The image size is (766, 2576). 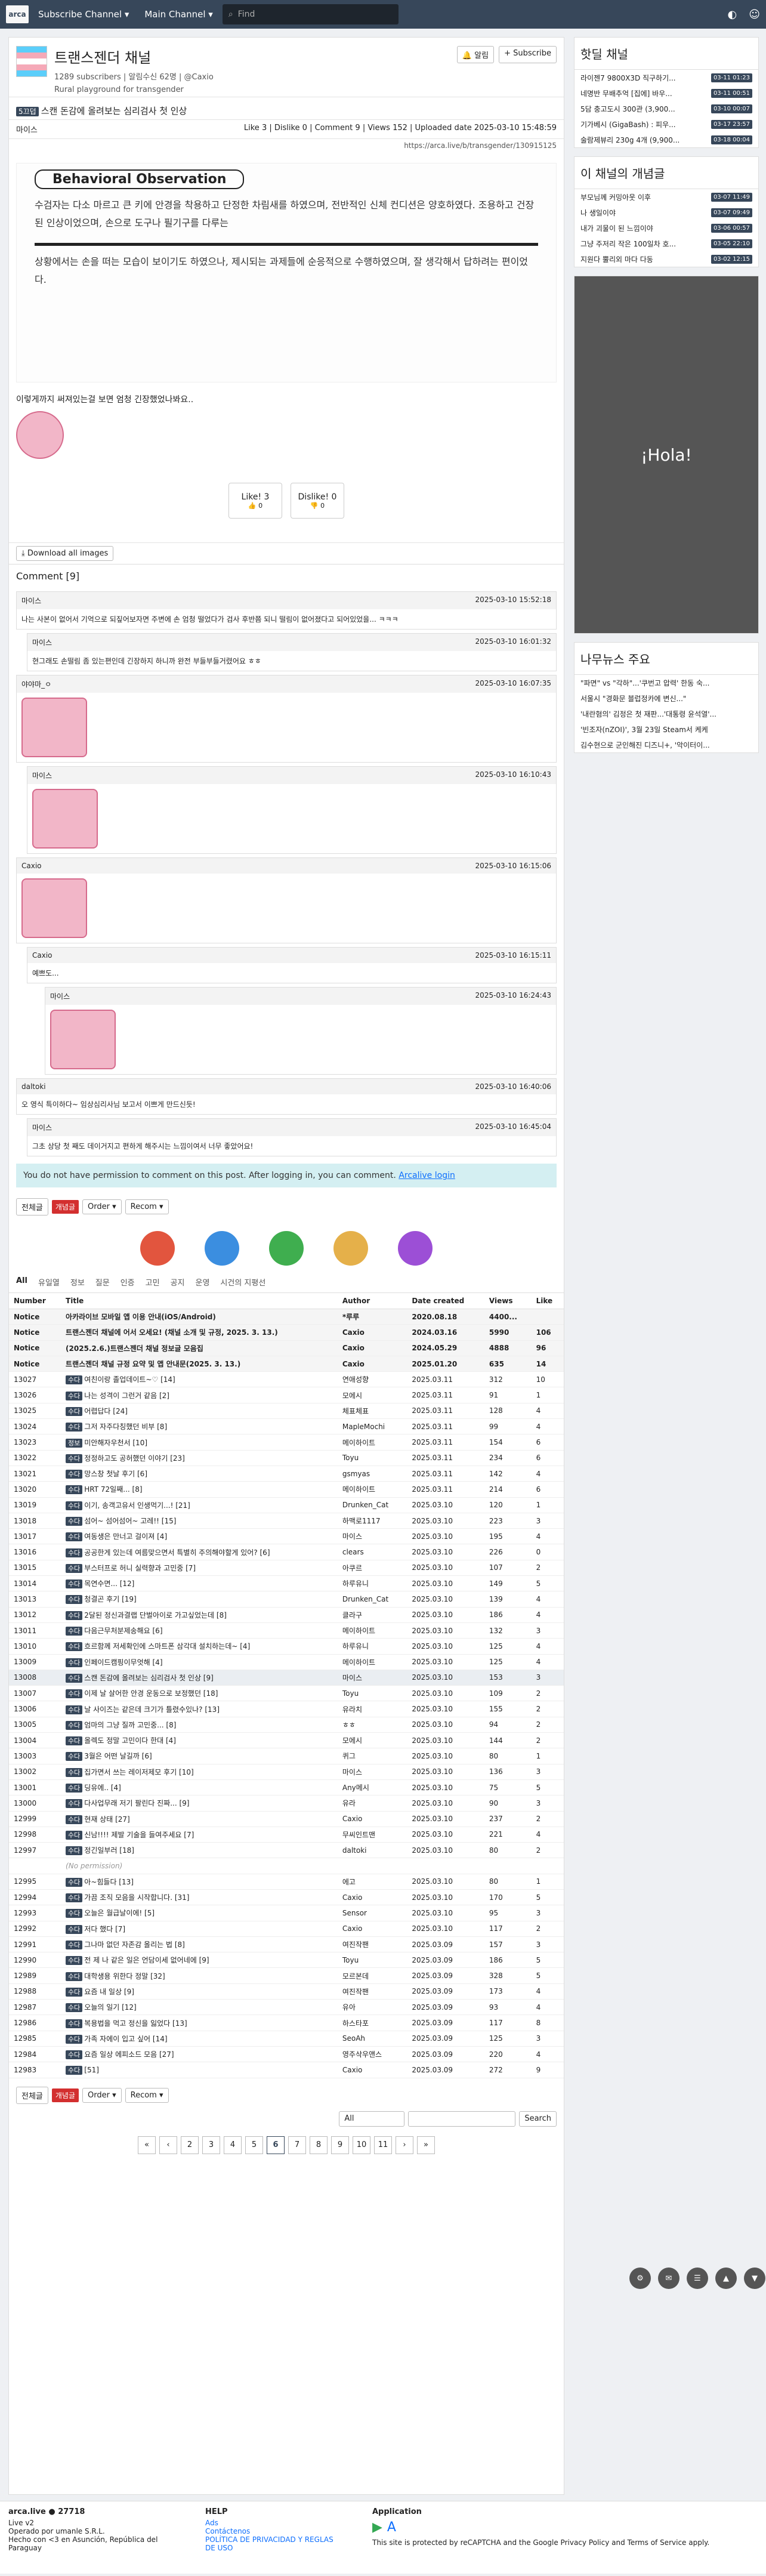 I want to click on post-author: daltoki, so click(x=372, y=1851).